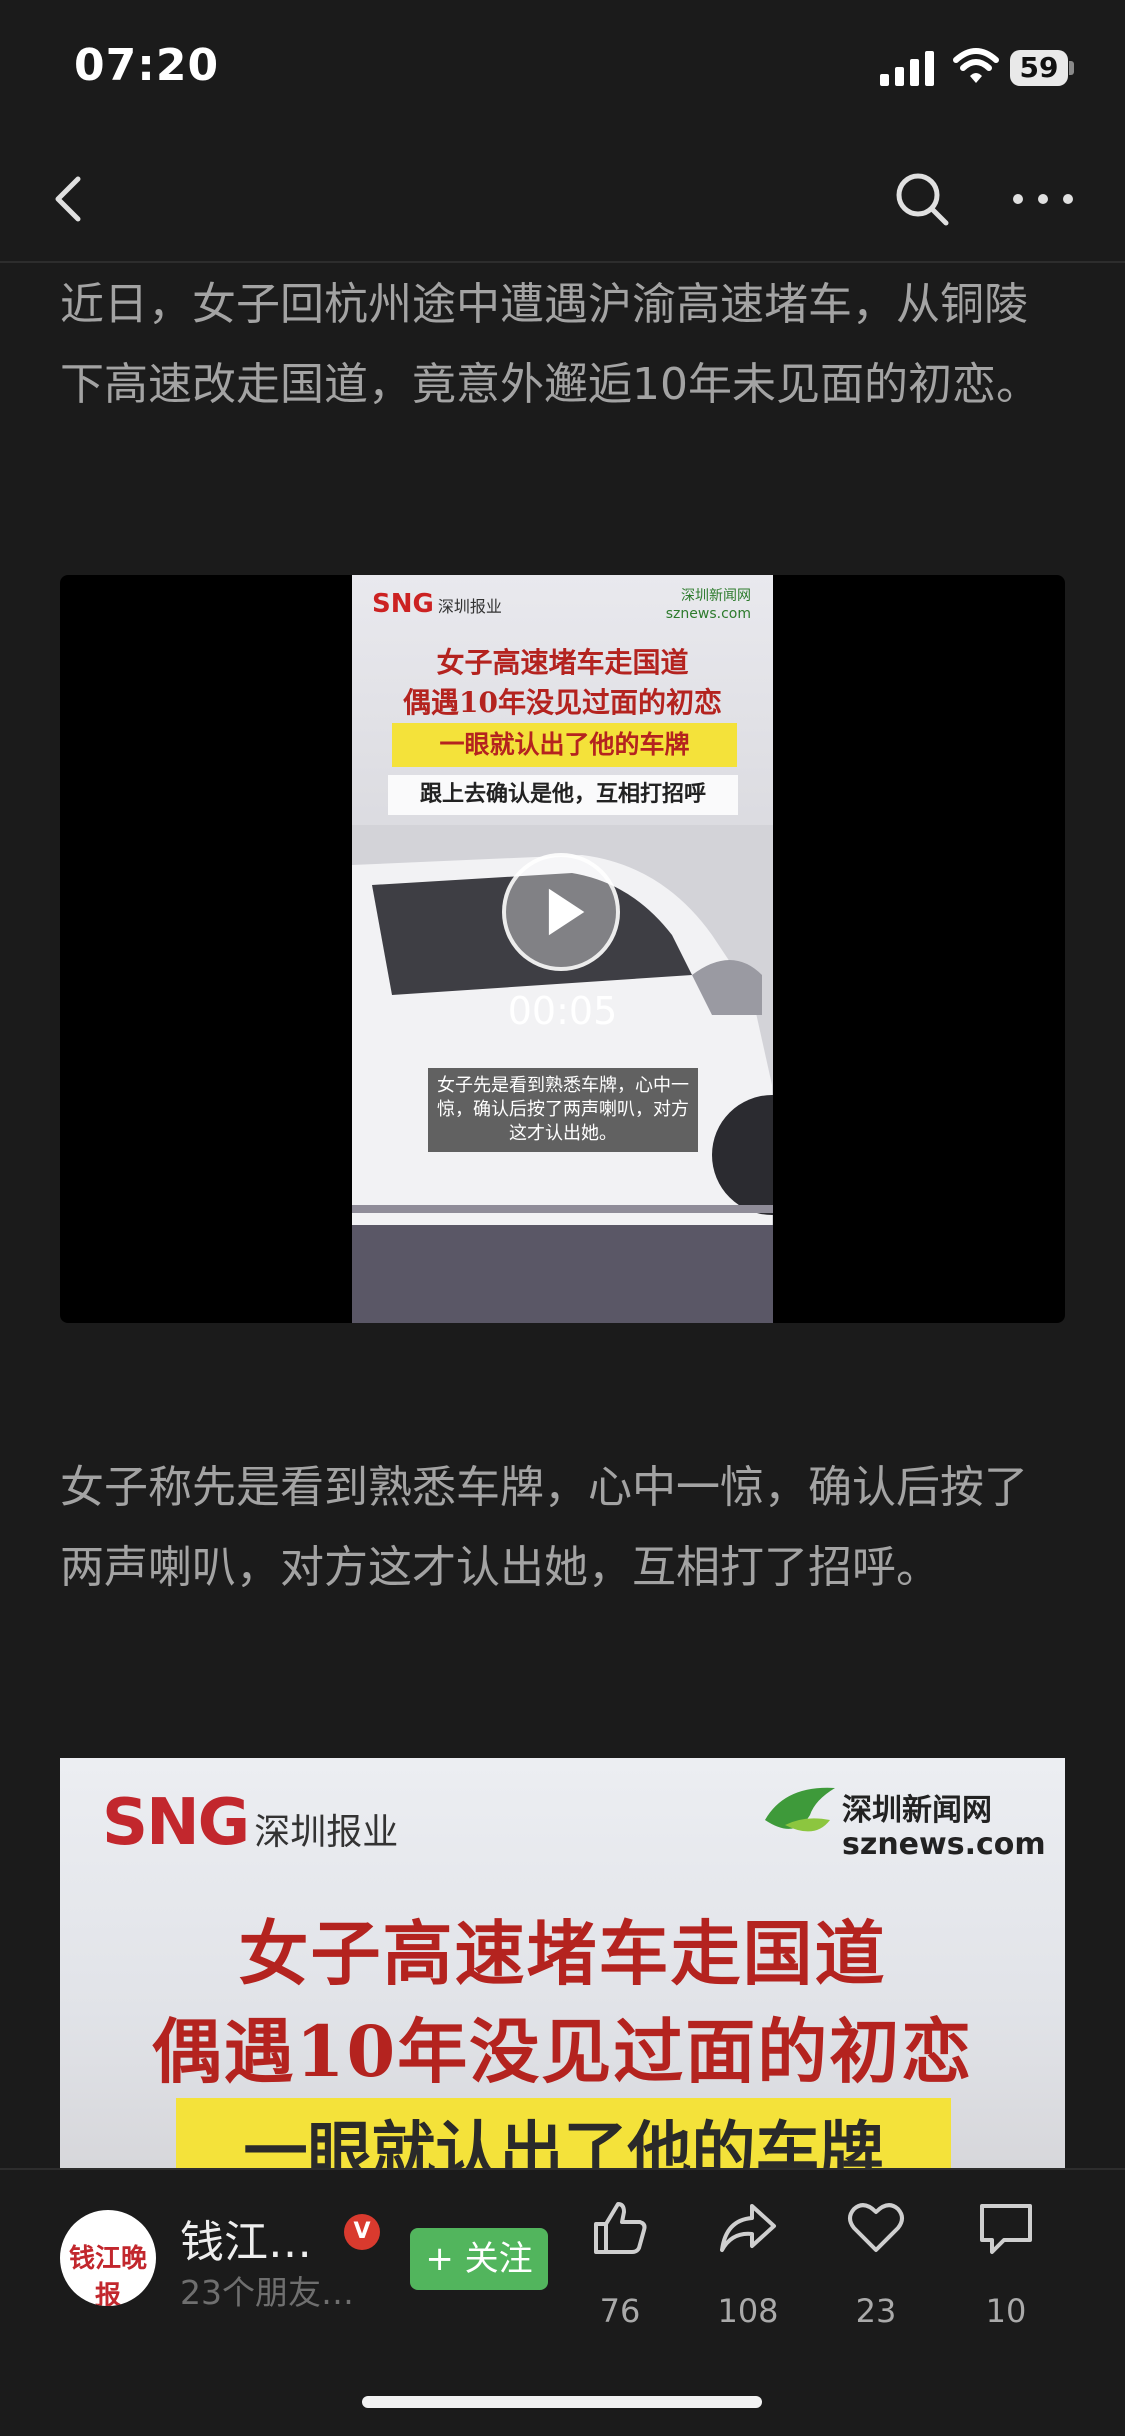  I want to click on chevron-left-icon, so click(70, 199).